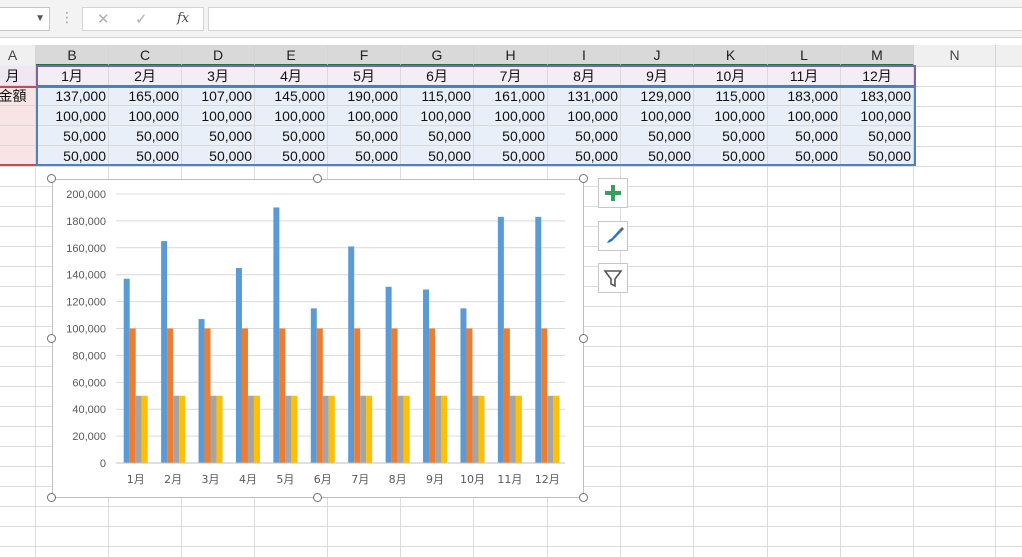 This screenshot has width=1022, height=557. I want to click on column-header-N: N, so click(955, 55).